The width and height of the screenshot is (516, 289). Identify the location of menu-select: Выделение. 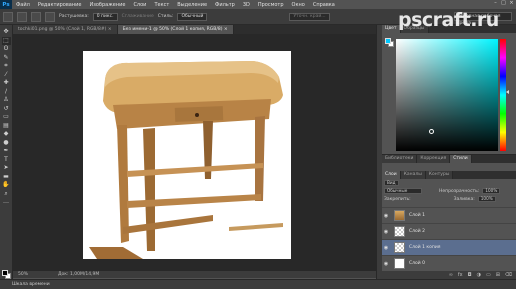
(192, 5).